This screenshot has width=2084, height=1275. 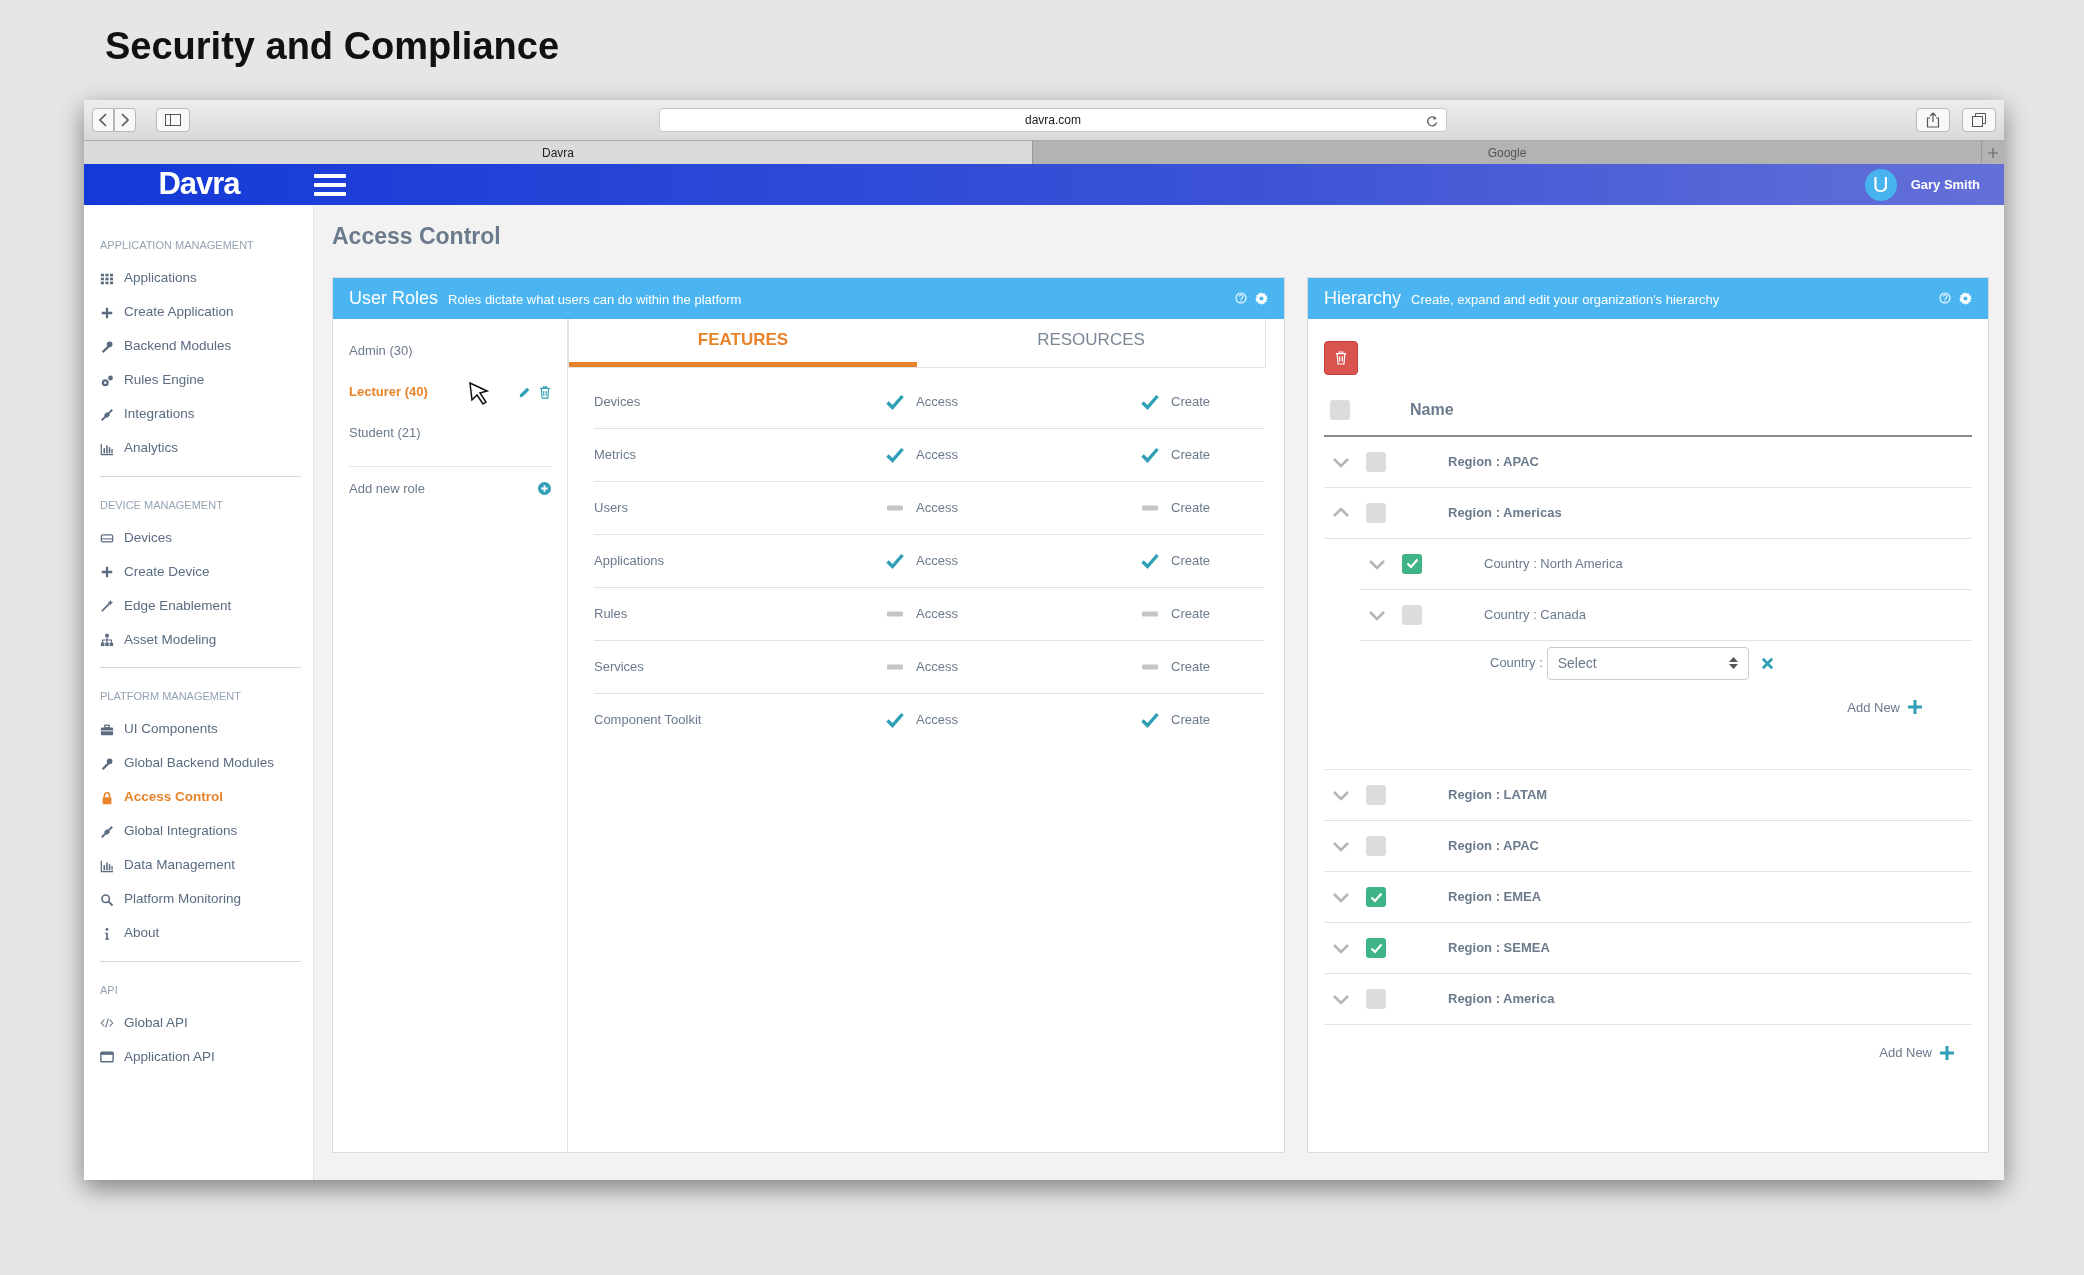 I want to click on sidebar-item: UI Components, so click(x=200, y=729).